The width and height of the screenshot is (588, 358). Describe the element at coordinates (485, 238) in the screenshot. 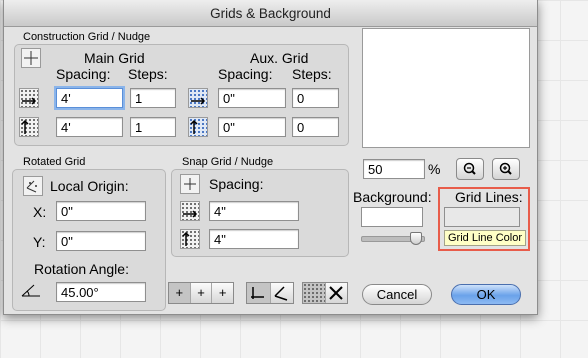

I see `grid-line-color-tooltip: Grid Line Color` at that location.